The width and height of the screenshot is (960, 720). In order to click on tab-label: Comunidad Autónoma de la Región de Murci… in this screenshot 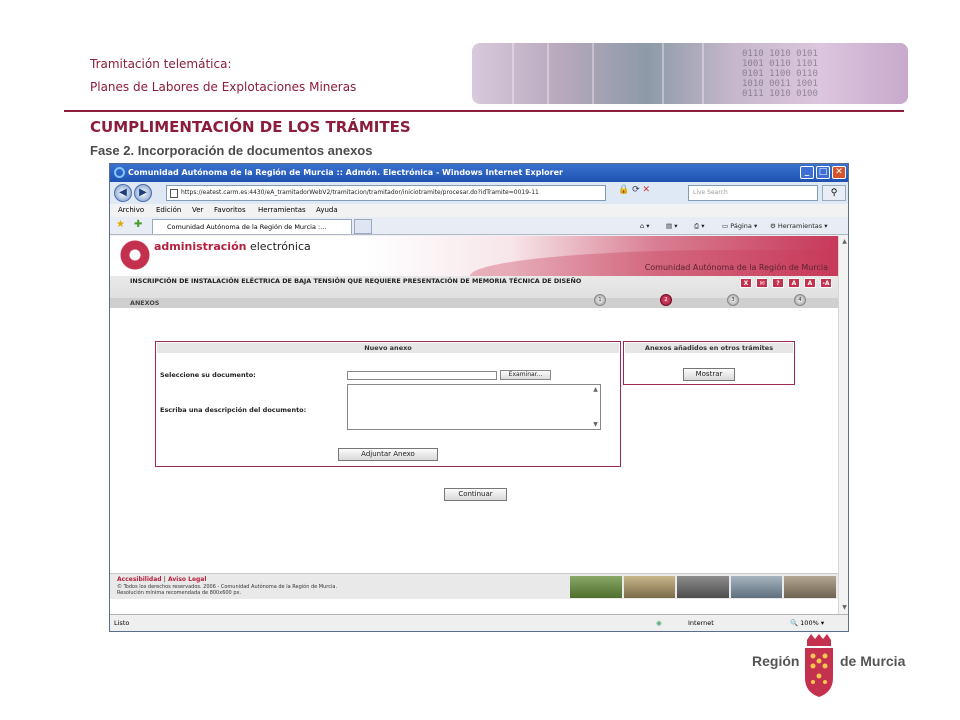, I will do `click(247, 227)`.